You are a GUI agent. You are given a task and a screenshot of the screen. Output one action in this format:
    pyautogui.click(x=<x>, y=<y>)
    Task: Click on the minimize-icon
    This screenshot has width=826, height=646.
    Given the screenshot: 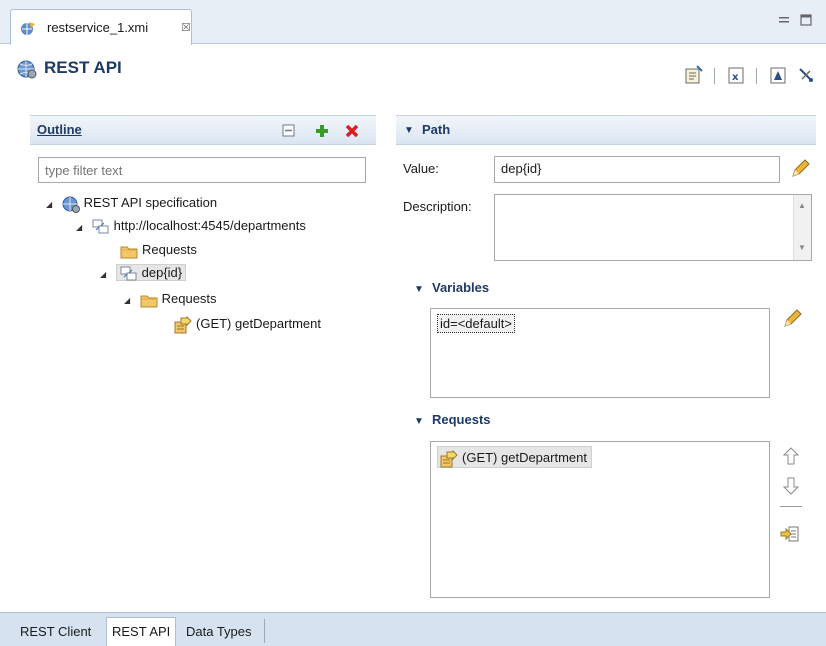 What is the action you would take?
    pyautogui.click(x=784, y=21)
    